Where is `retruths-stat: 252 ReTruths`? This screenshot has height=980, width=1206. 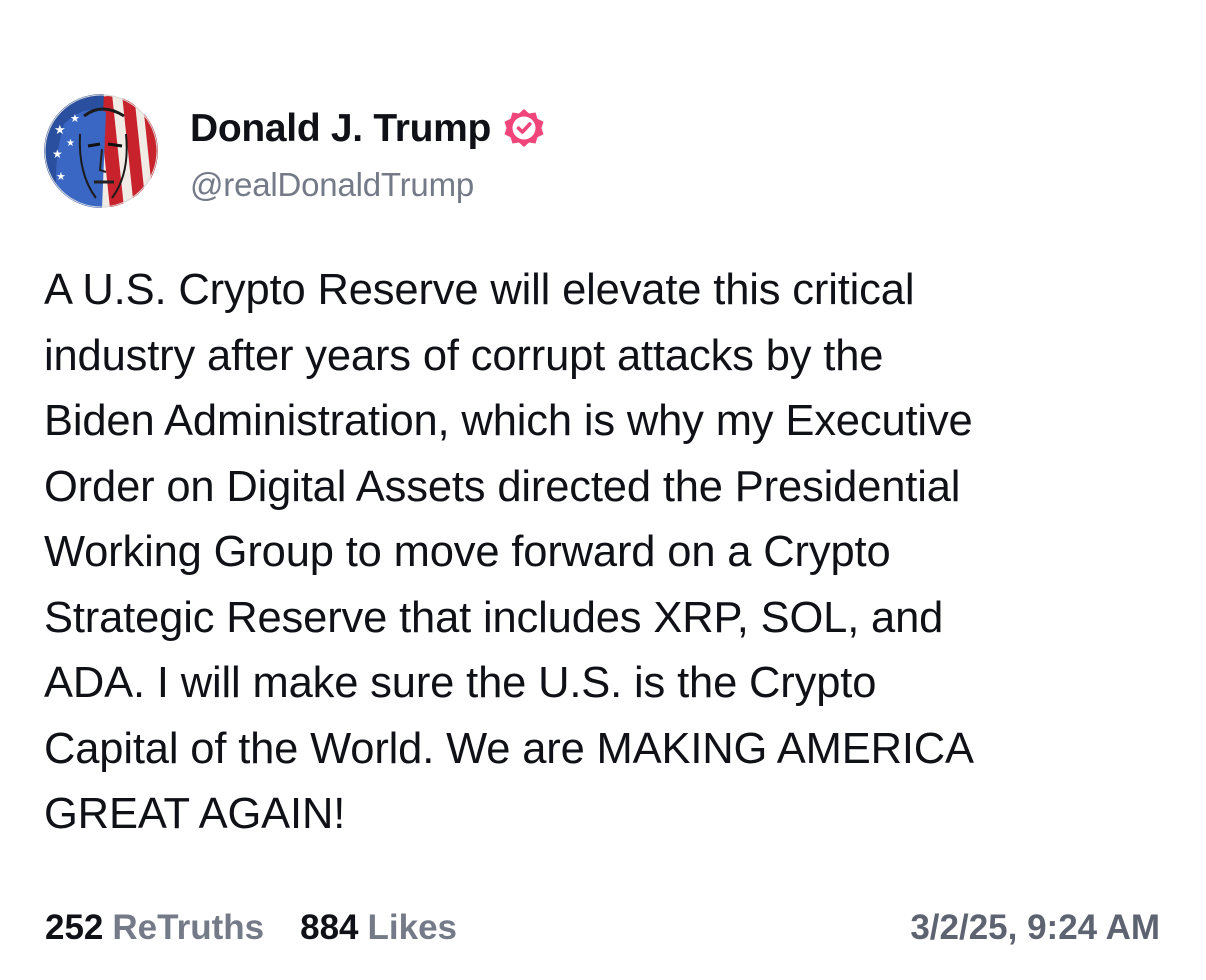
retruths-stat: 252 ReTruths is located at coordinates (154, 928).